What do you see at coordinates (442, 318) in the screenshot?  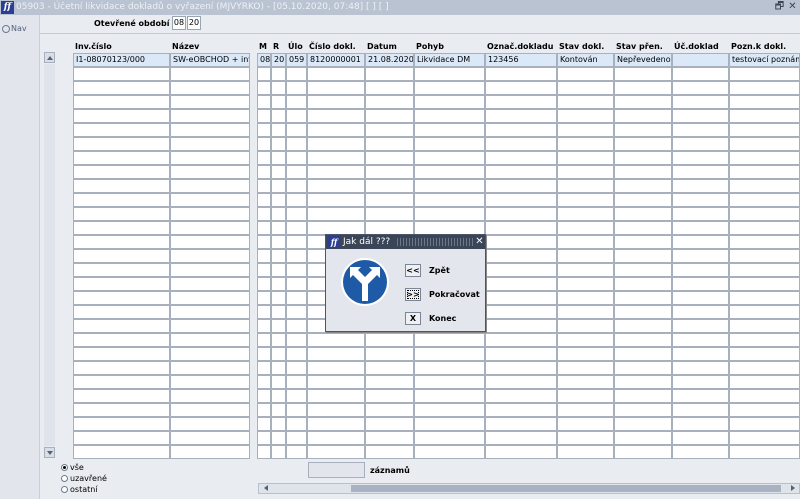 I see `exit-label: Konec` at bounding box center [442, 318].